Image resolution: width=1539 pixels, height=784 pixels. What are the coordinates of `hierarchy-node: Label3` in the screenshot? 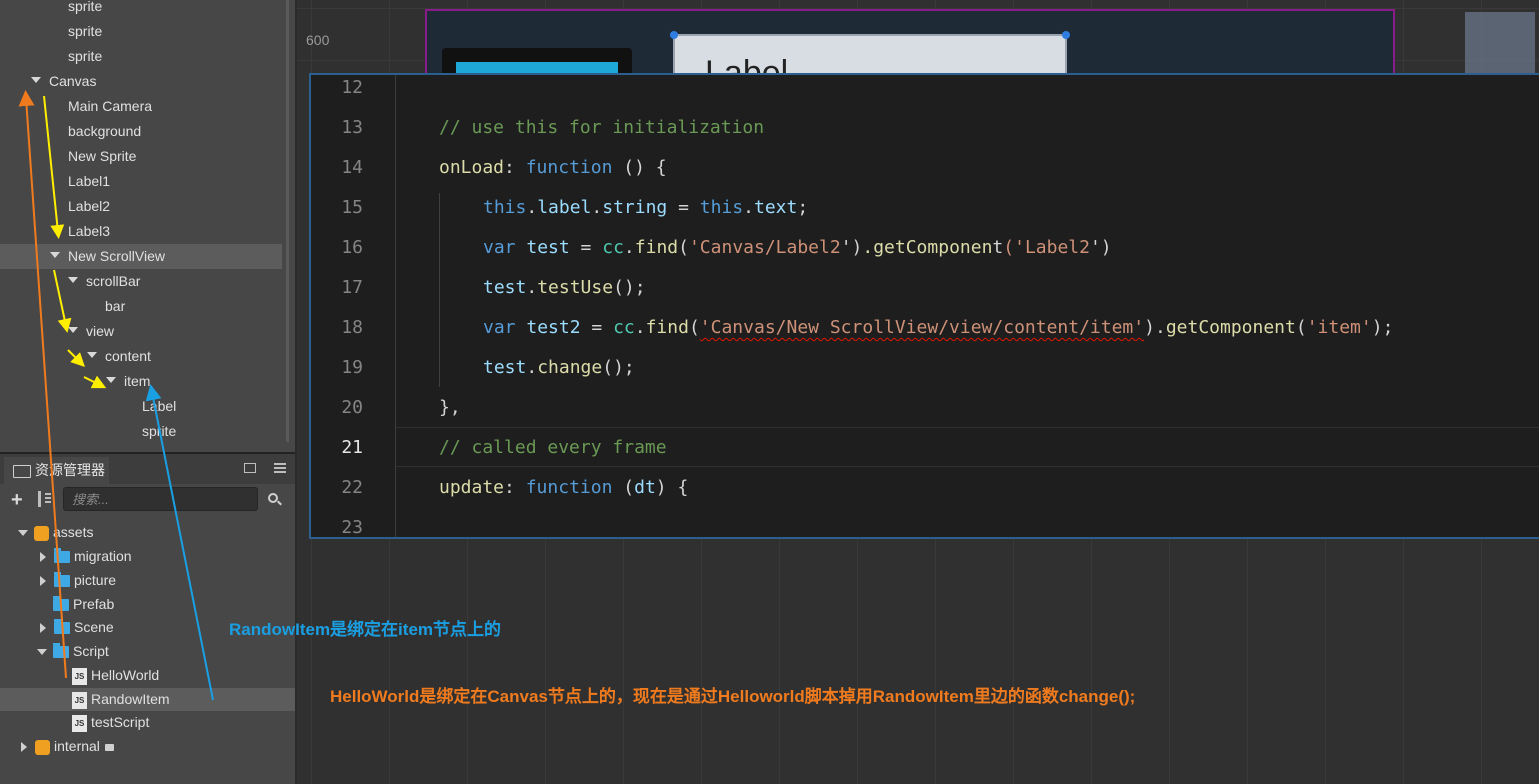 It's located at (141, 231).